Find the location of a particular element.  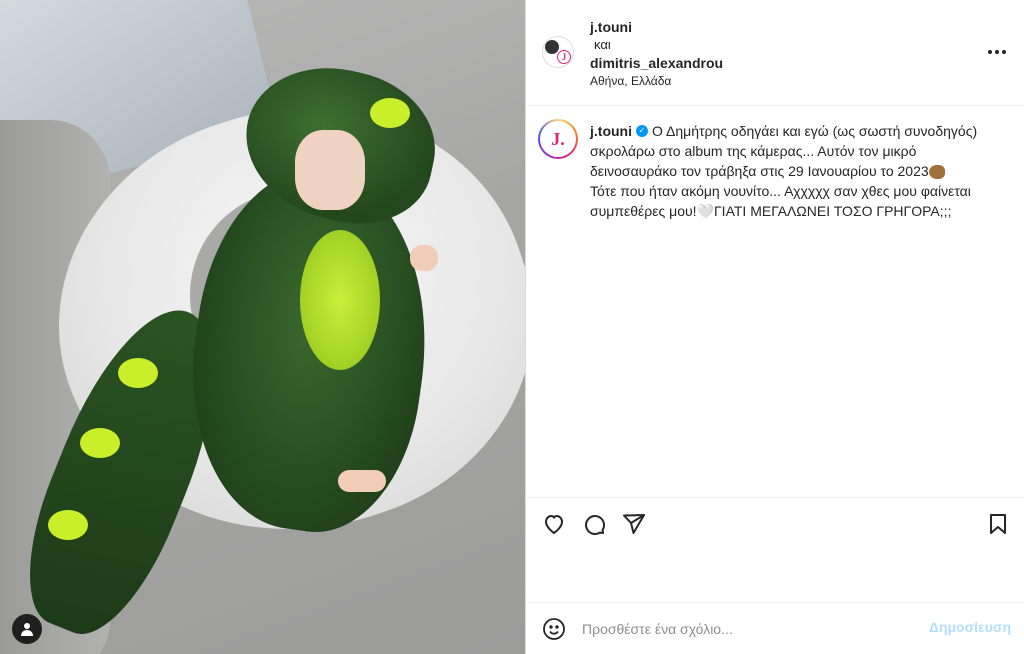

collab-avatar: J is located at coordinates (558, 52).